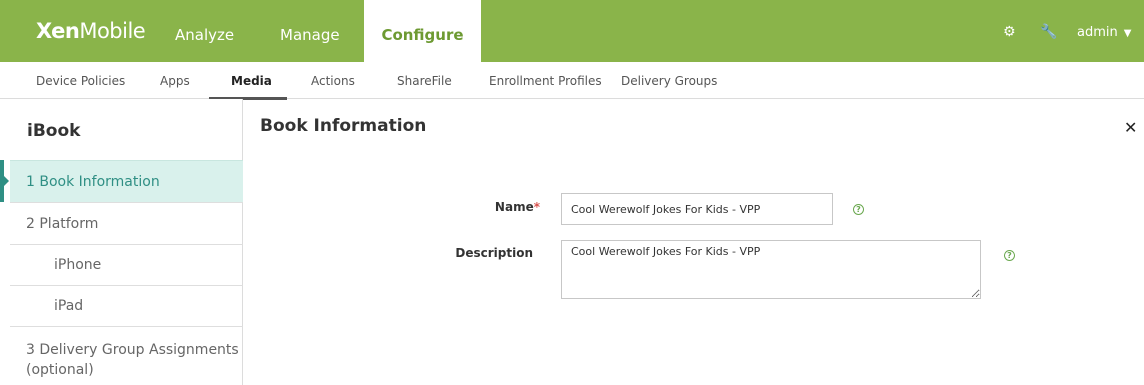  Describe the element at coordinates (132, 360) in the screenshot. I see `sidebar-item-label: 3 Delivery Group Assignments (optional)` at that location.